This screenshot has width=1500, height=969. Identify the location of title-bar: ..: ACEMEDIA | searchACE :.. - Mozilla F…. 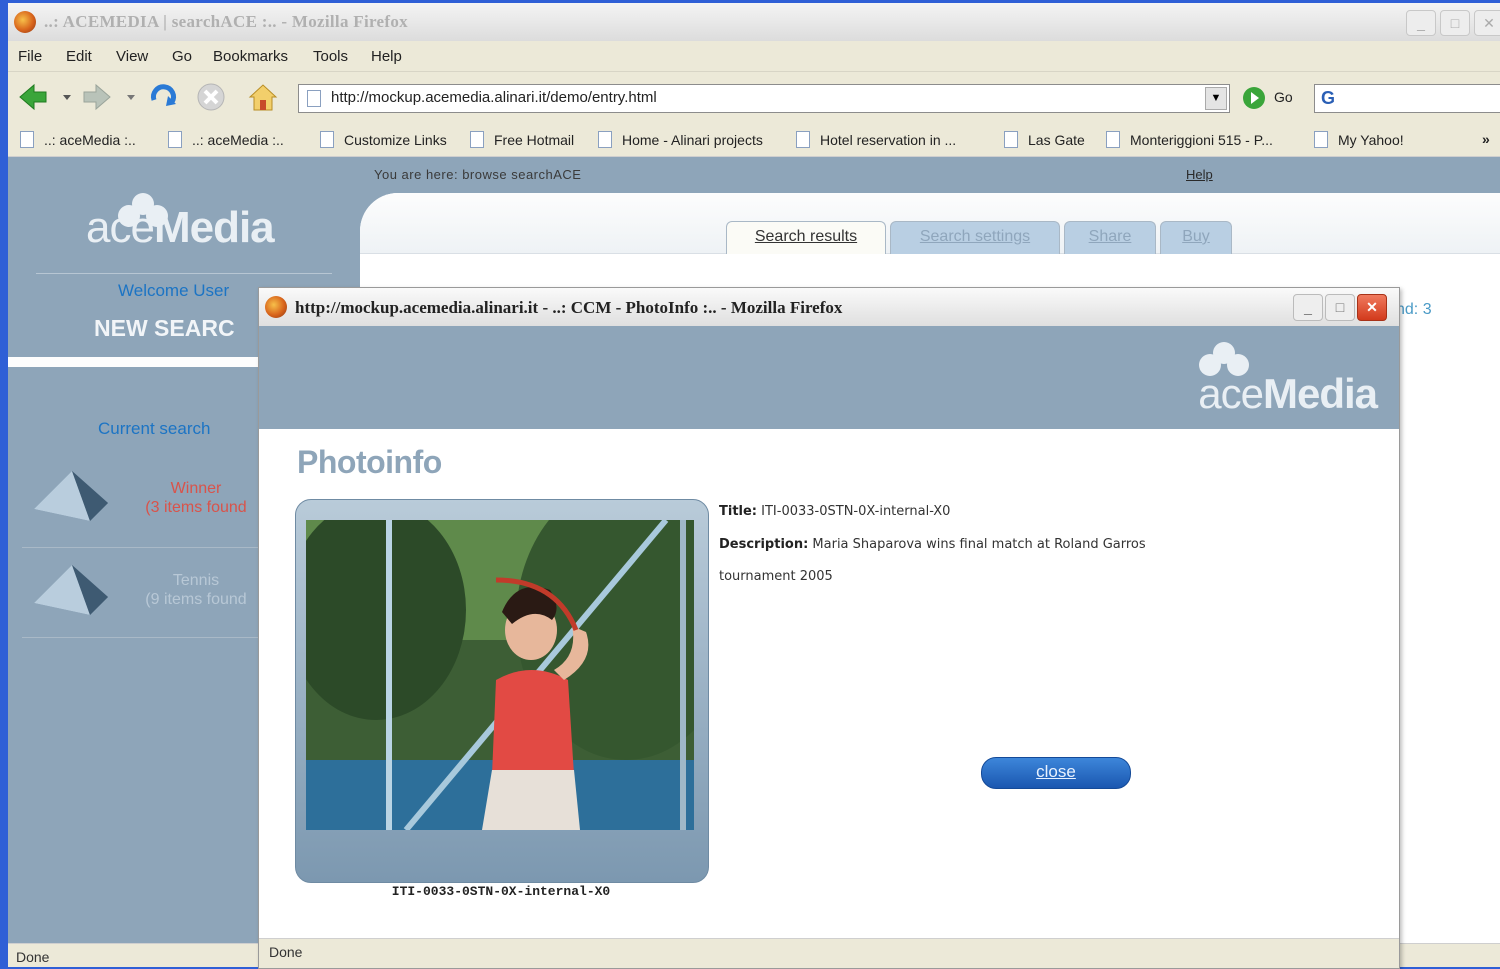
(754, 22).